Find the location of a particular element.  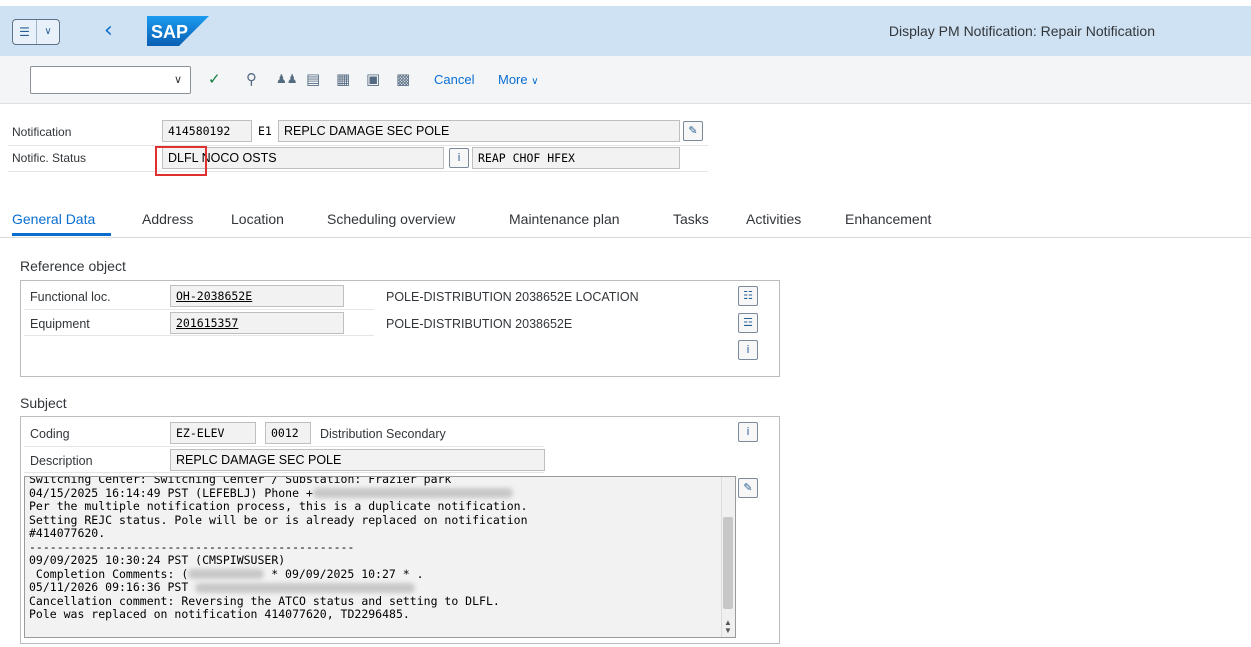

svg-text: SAP is located at coordinates (169, 32).